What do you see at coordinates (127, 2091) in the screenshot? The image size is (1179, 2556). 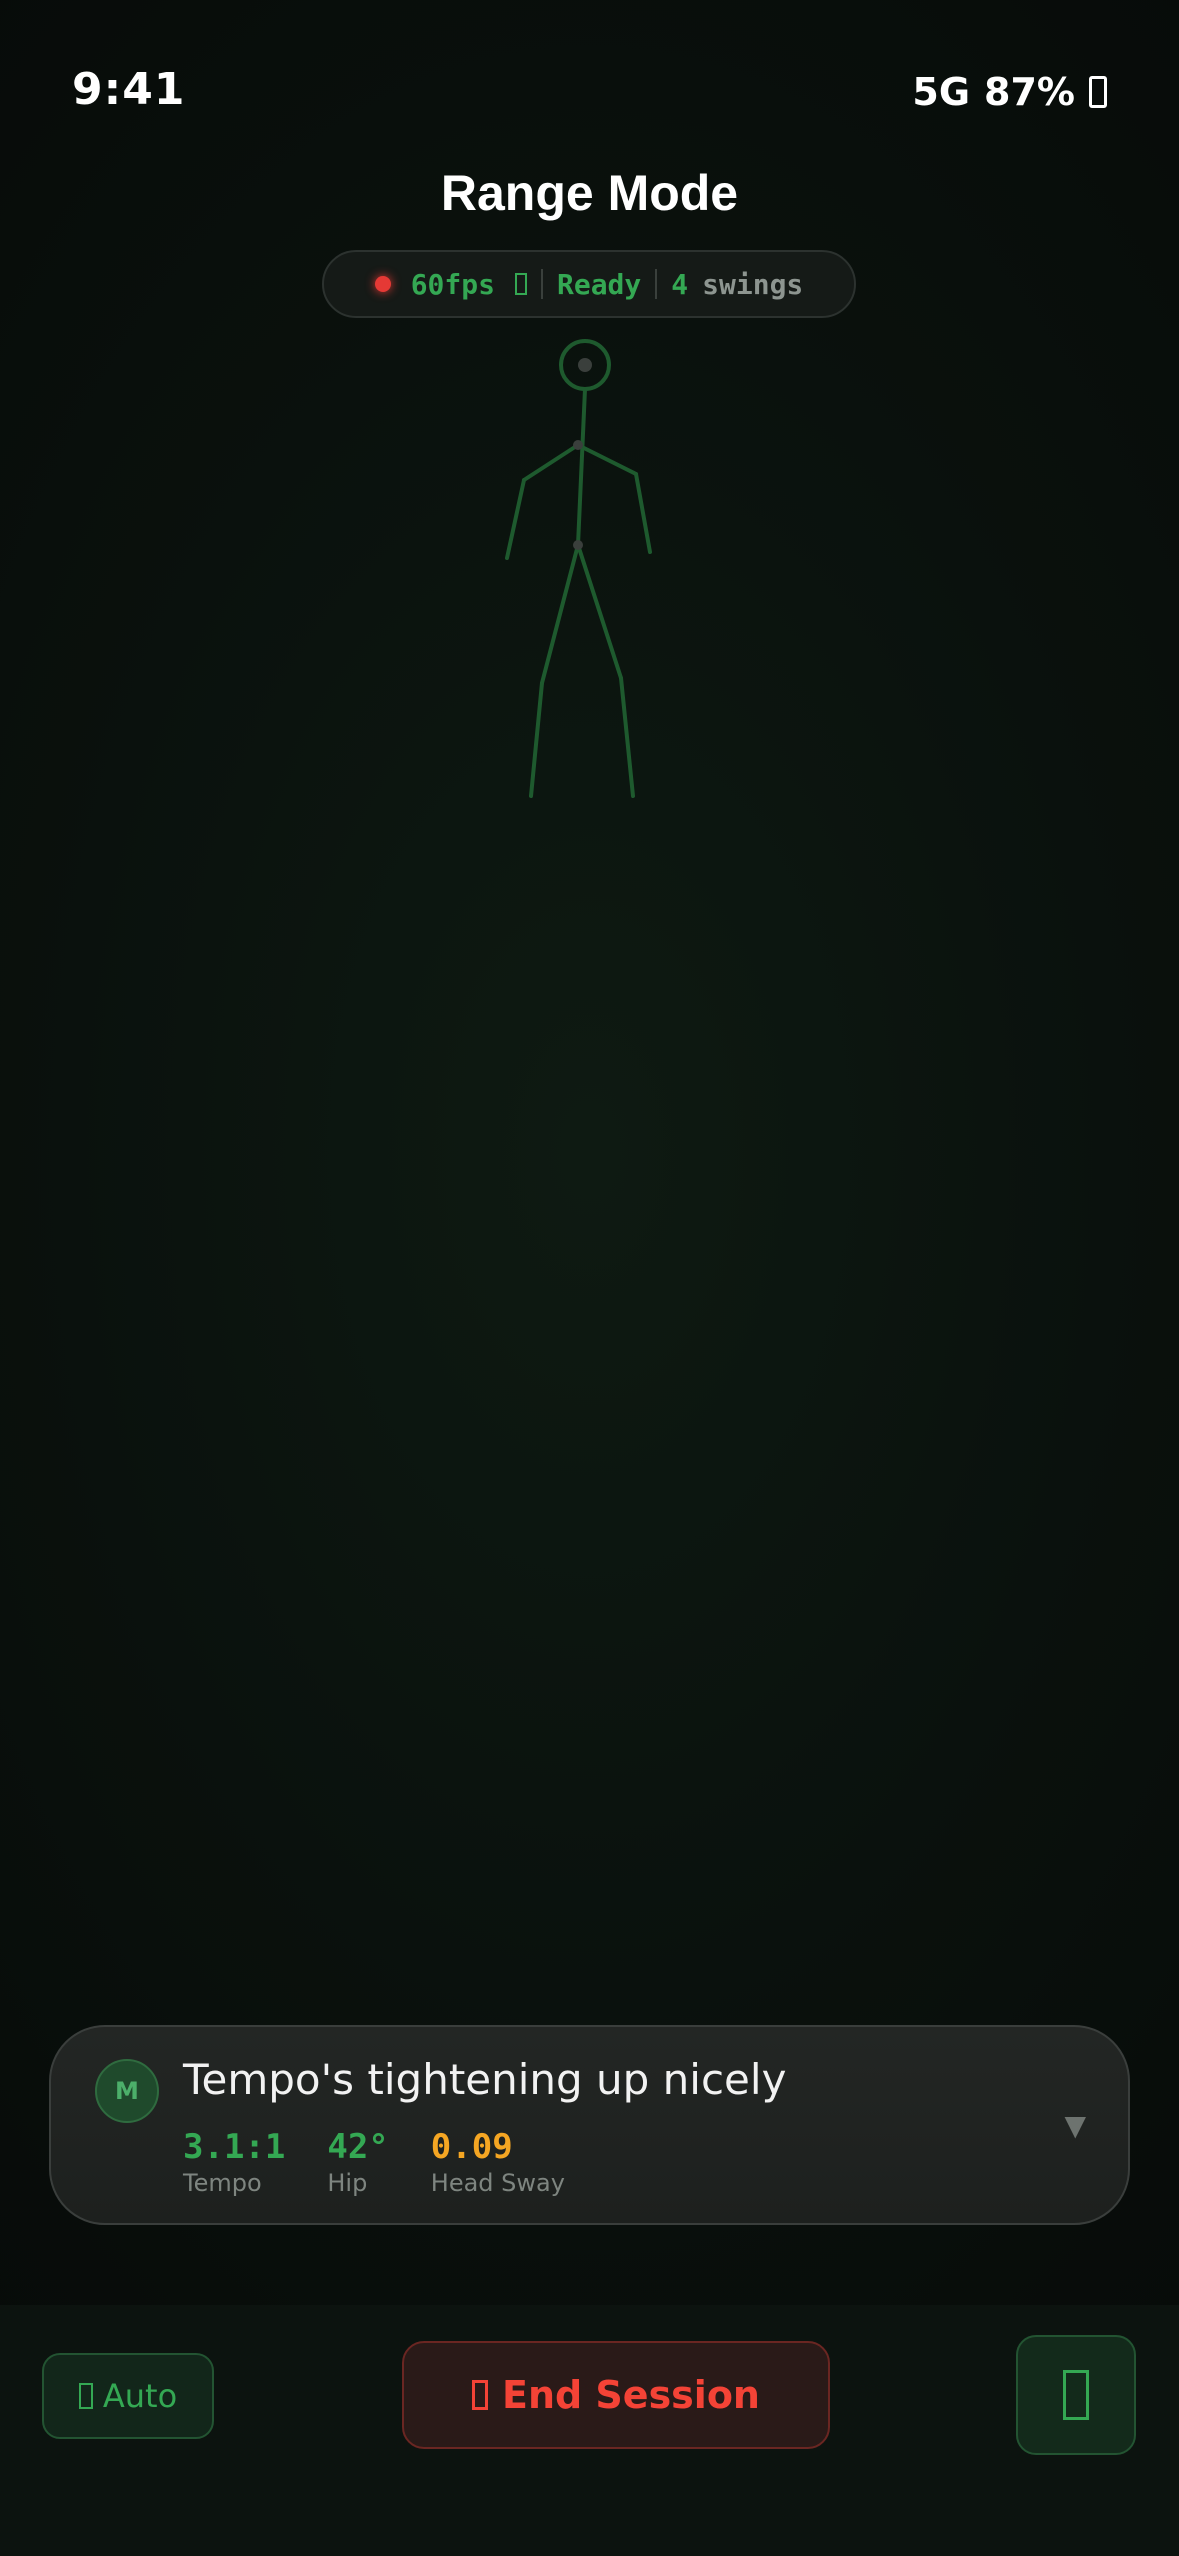 I see `coach-avatar: M` at bounding box center [127, 2091].